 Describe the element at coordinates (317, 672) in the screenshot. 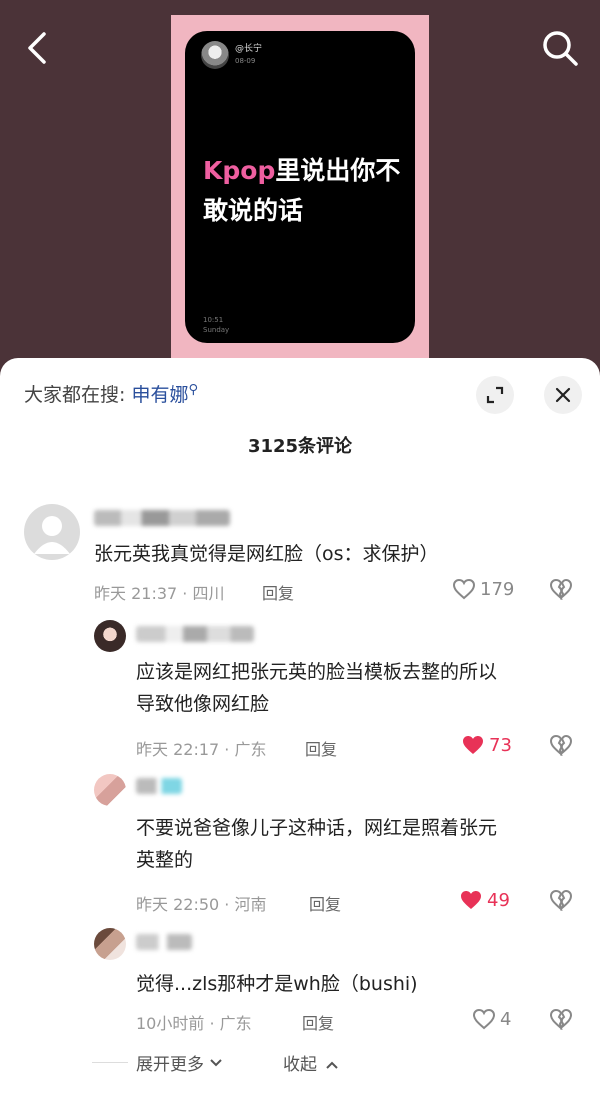

I see `reply-text-line: 应该是网红把张元英的脸当模板去整的所以` at that location.